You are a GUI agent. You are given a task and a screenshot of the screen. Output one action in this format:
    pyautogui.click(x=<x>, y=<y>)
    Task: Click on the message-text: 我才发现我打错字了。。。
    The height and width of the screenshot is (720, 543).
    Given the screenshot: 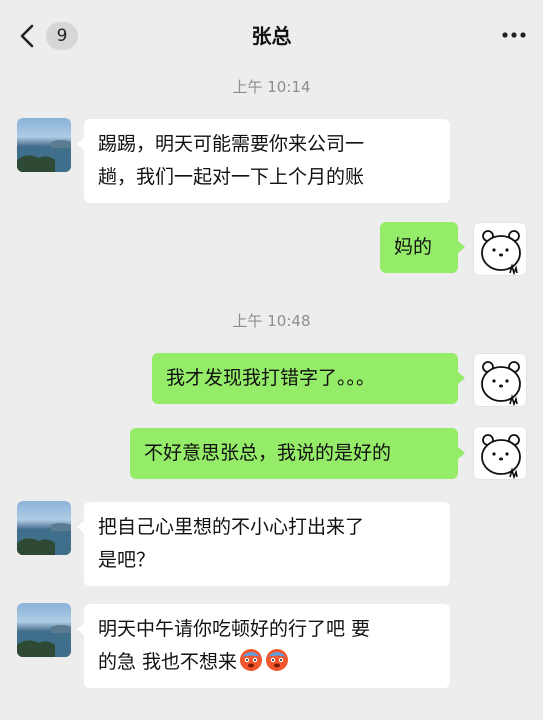 What is the action you would take?
    pyautogui.click(x=271, y=378)
    